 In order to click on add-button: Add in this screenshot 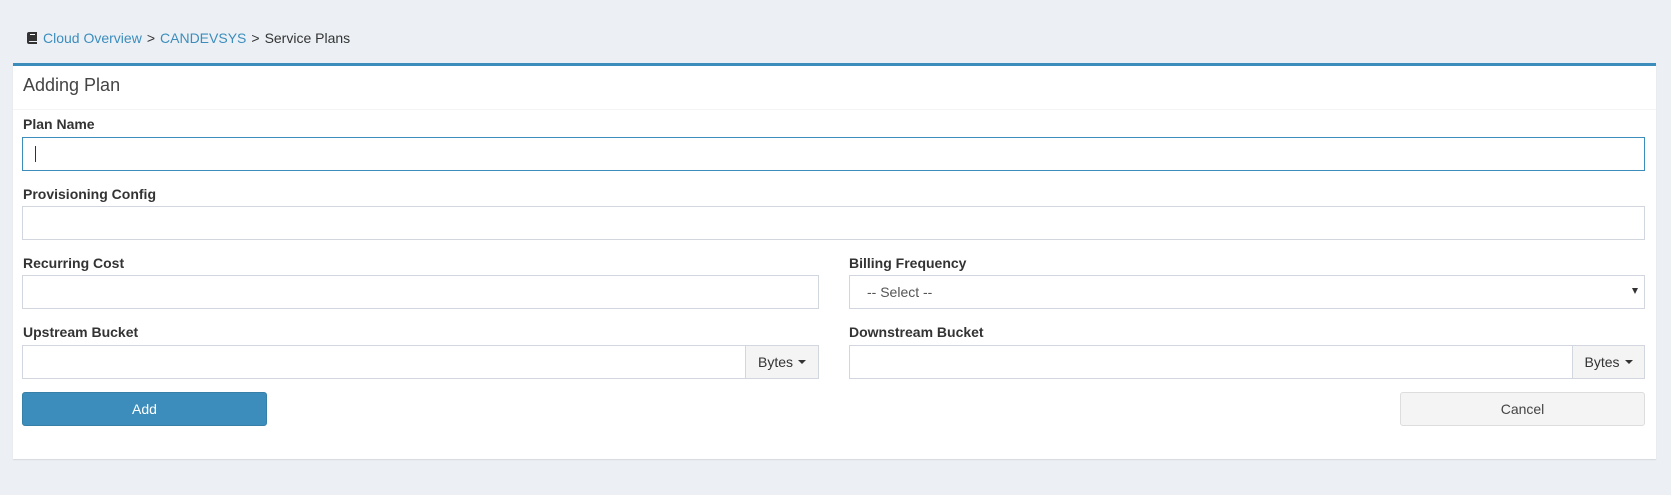, I will do `click(144, 409)`.